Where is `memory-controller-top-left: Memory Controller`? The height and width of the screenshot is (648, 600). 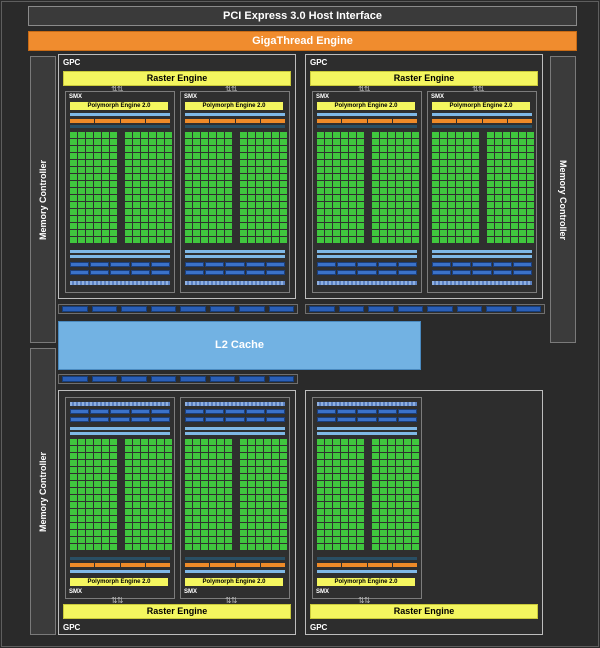
memory-controller-top-left: Memory Controller is located at coordinates (43, 199).